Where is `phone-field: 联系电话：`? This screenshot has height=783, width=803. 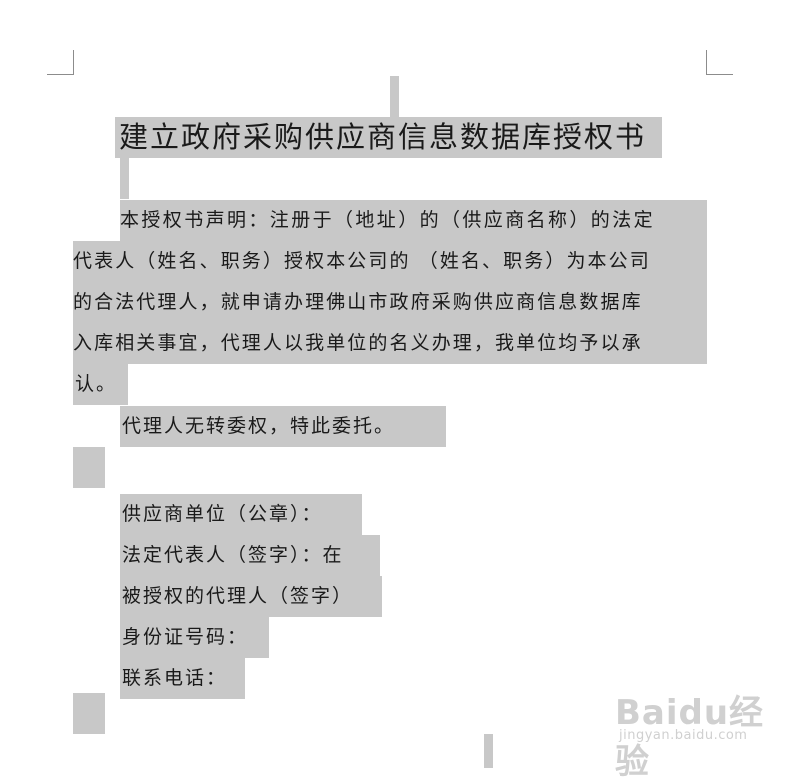 phone-field: 联系电话： is located at coordinates (182, 678).